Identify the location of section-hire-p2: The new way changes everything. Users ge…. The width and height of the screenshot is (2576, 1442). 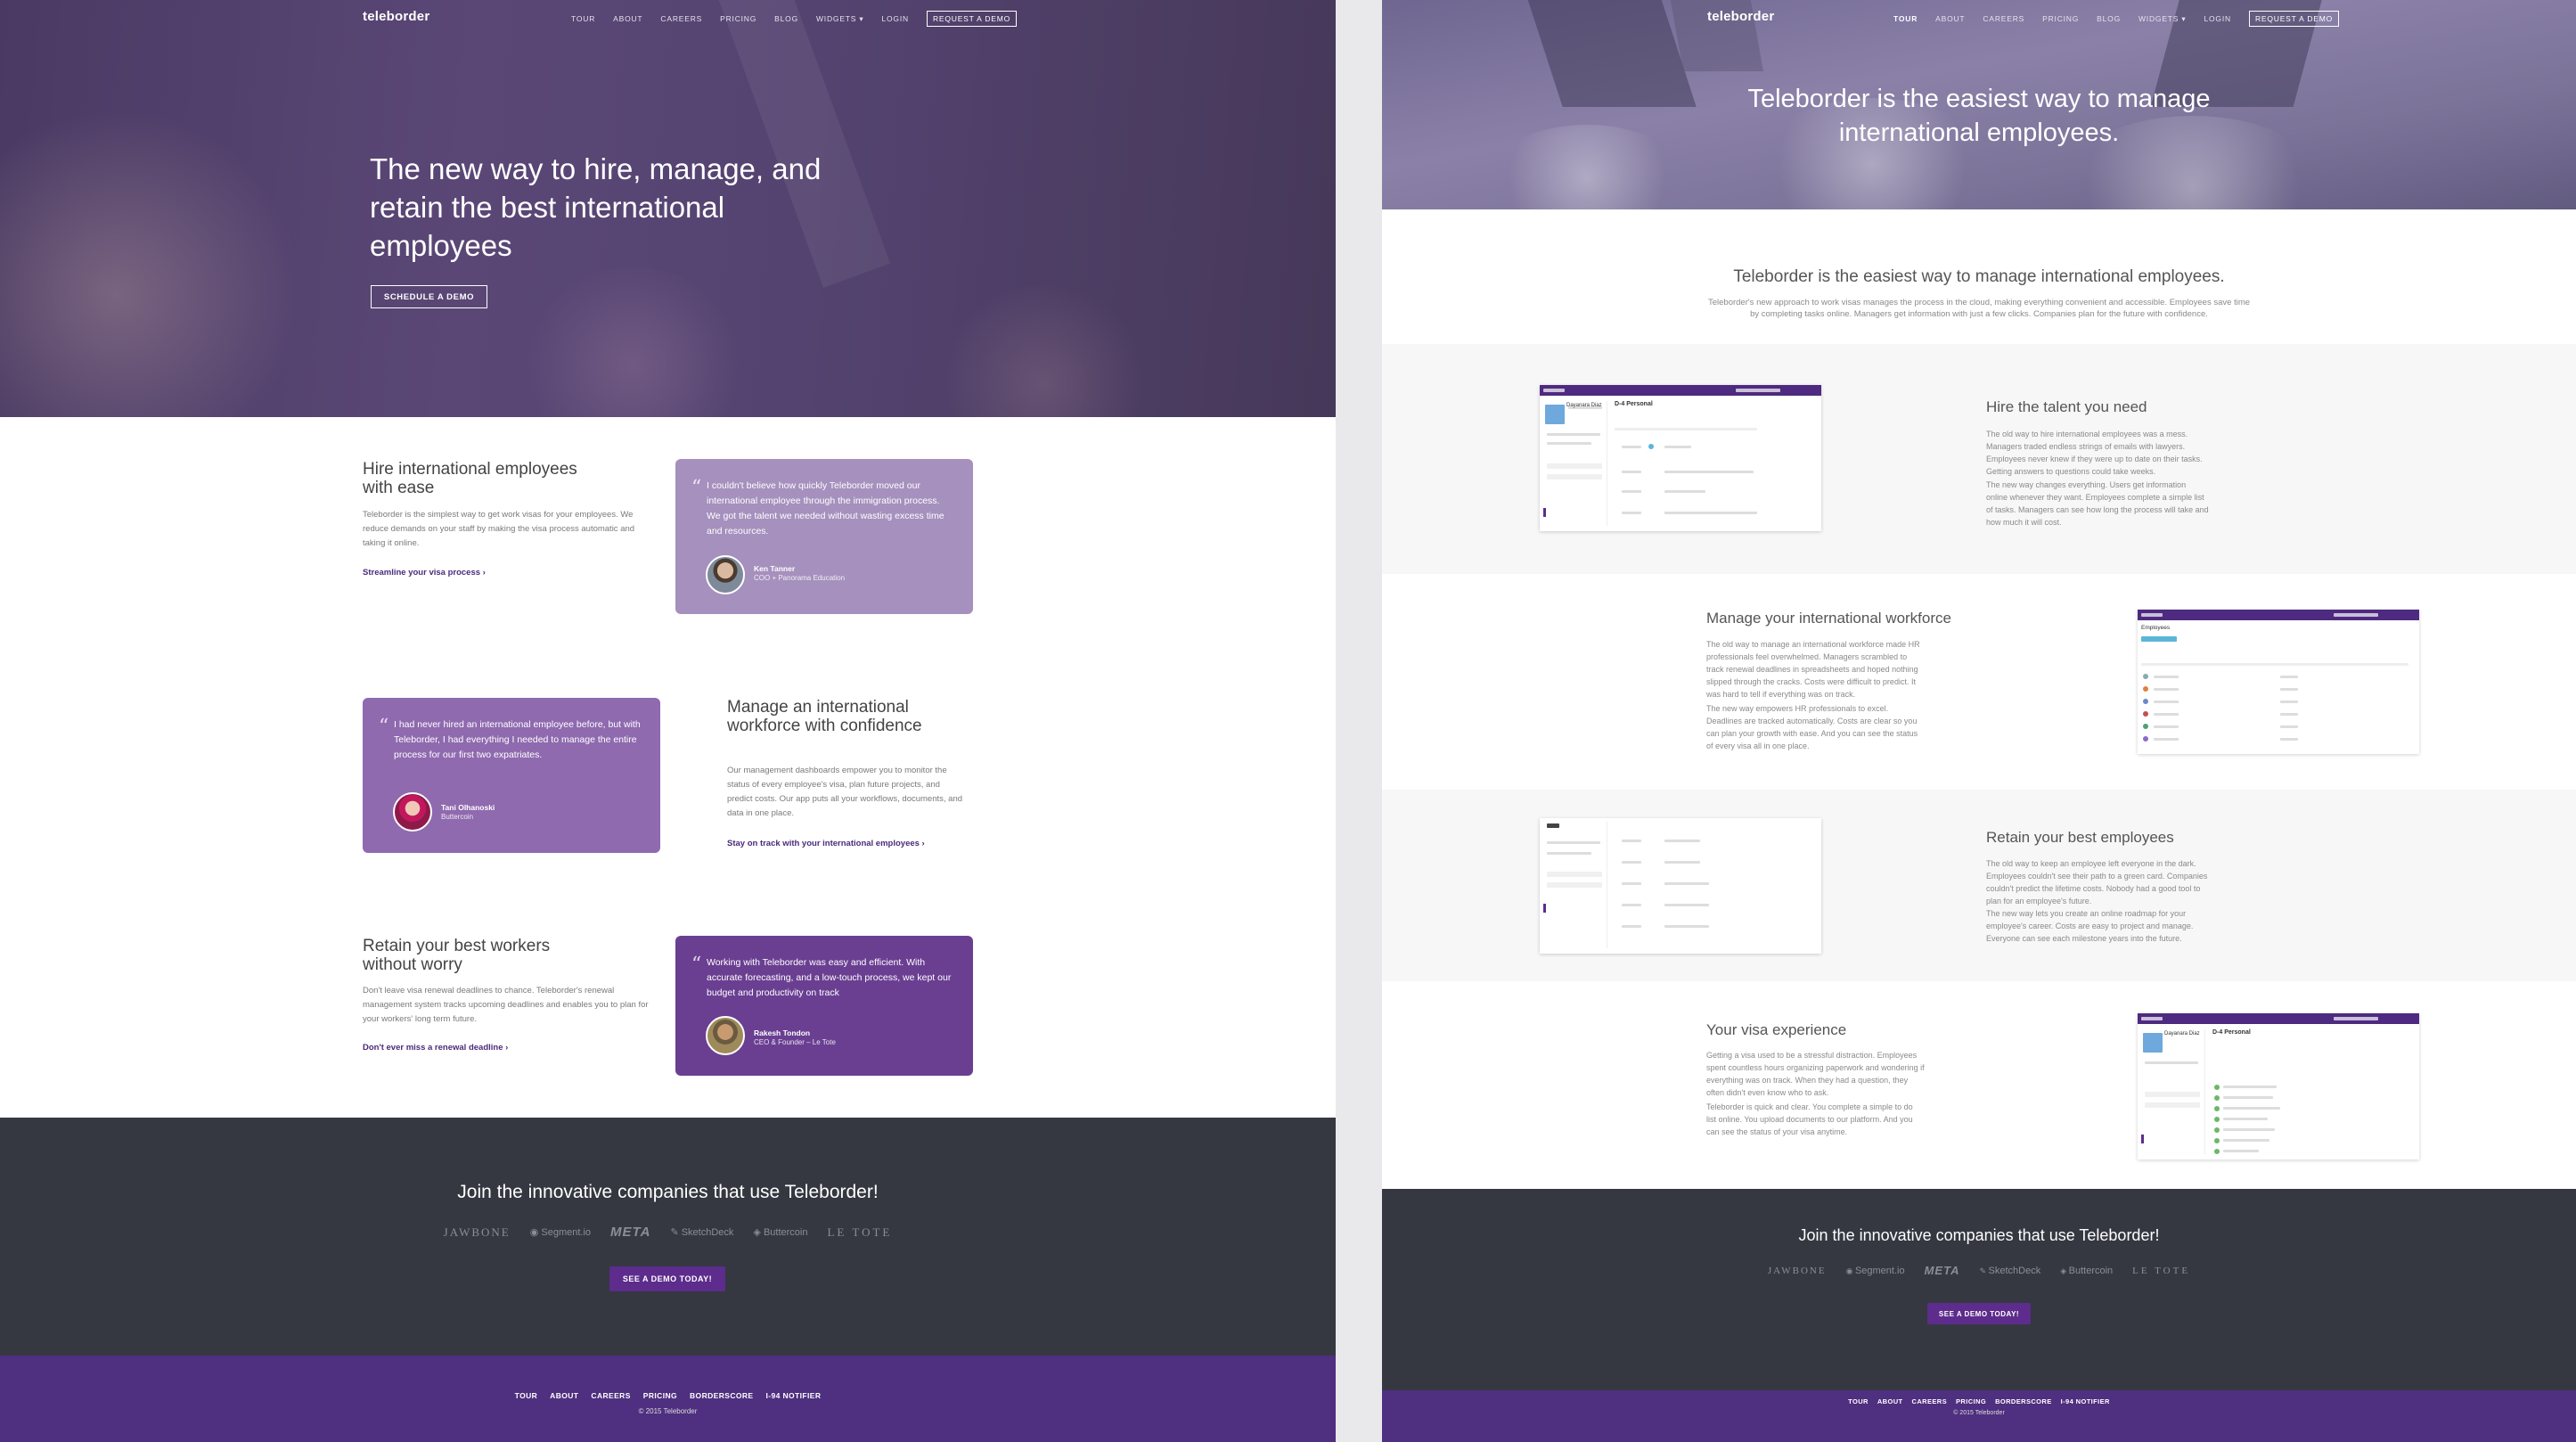
(2097, 503).